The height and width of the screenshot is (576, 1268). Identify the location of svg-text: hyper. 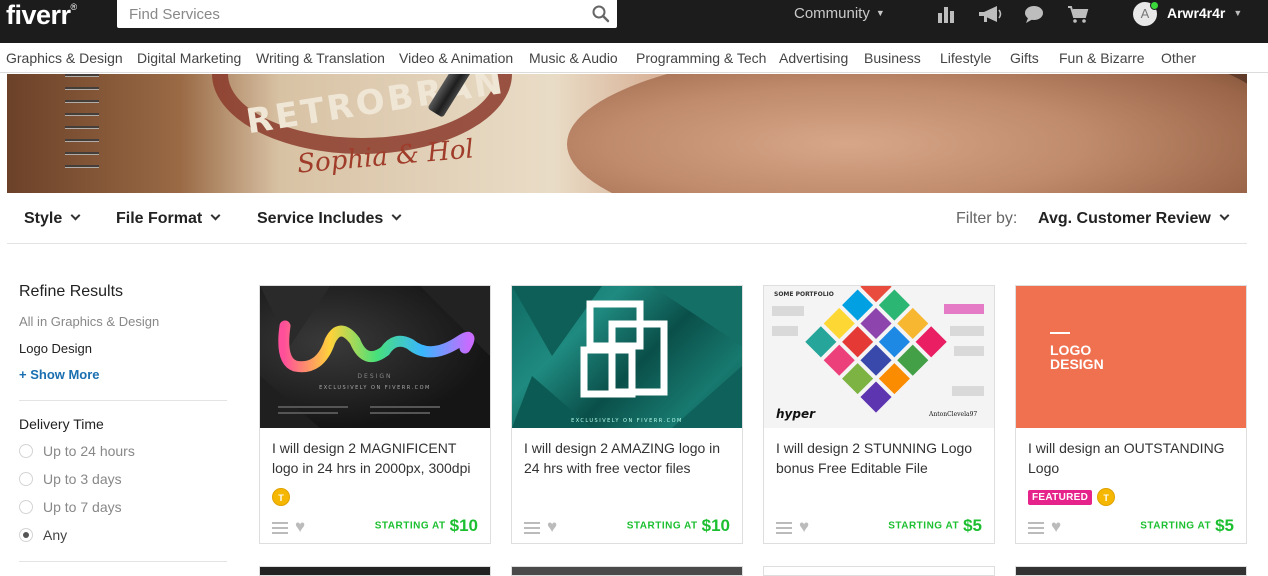
(796, 414).